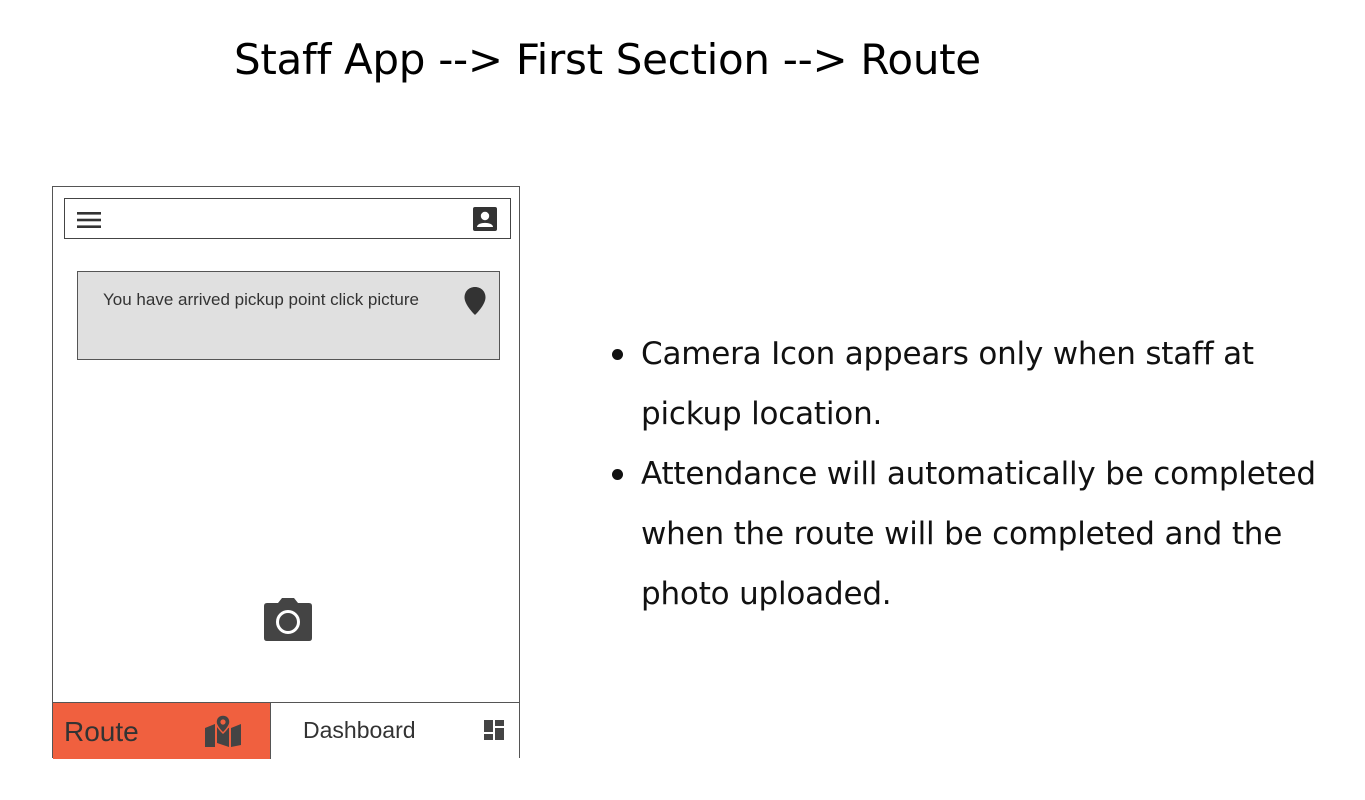 The image size is (1365, 800). I want to click on nav-tab-dashboard: Dashboard, so click(395, 731).